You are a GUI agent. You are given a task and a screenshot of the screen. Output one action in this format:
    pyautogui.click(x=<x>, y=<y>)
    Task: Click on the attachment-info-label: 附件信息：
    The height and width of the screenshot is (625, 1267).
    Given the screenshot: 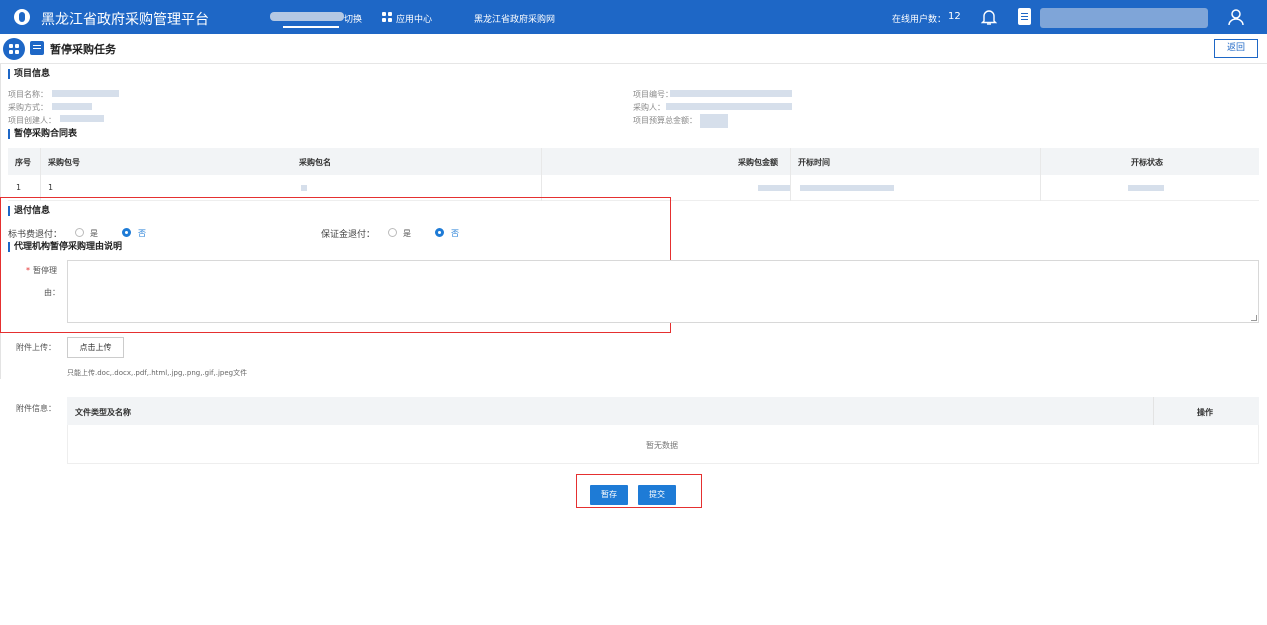 What is the action you would take?
    pyautogui.click(x=36, y=408)
    